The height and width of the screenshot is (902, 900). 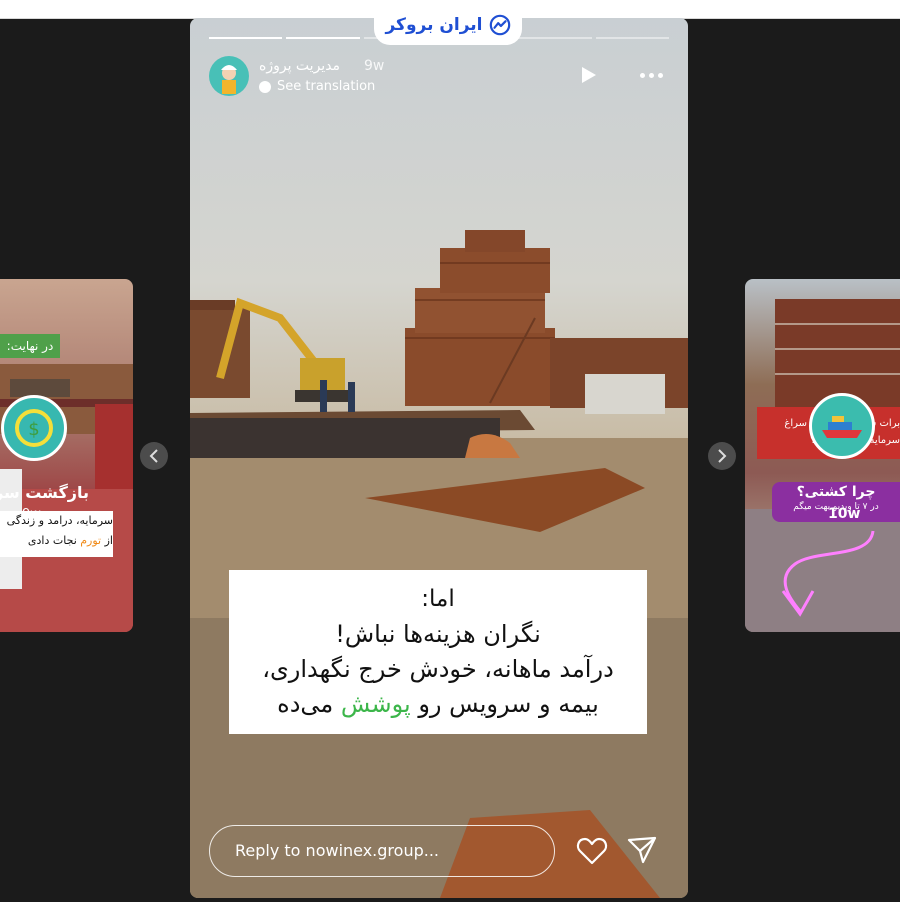 I want to click on next-story-button, so click(x=722, y=456).